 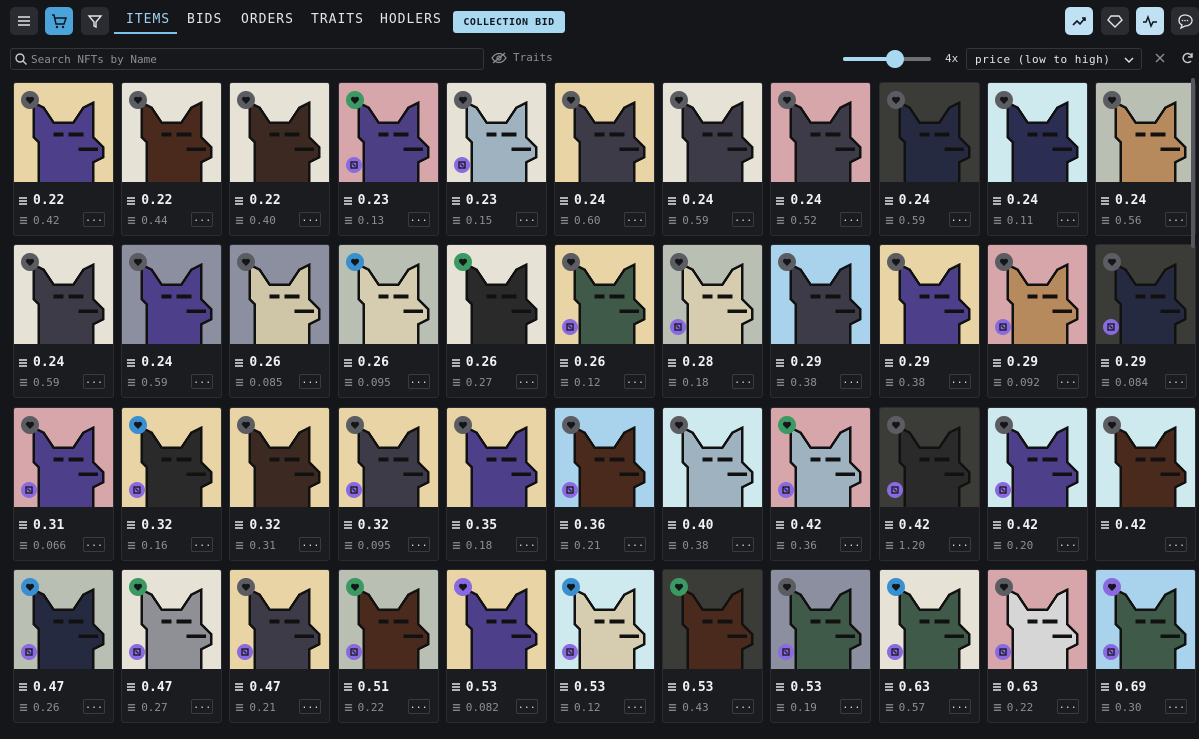 I want to click on tab-bids: BIDS, so click(x=204, y=19).